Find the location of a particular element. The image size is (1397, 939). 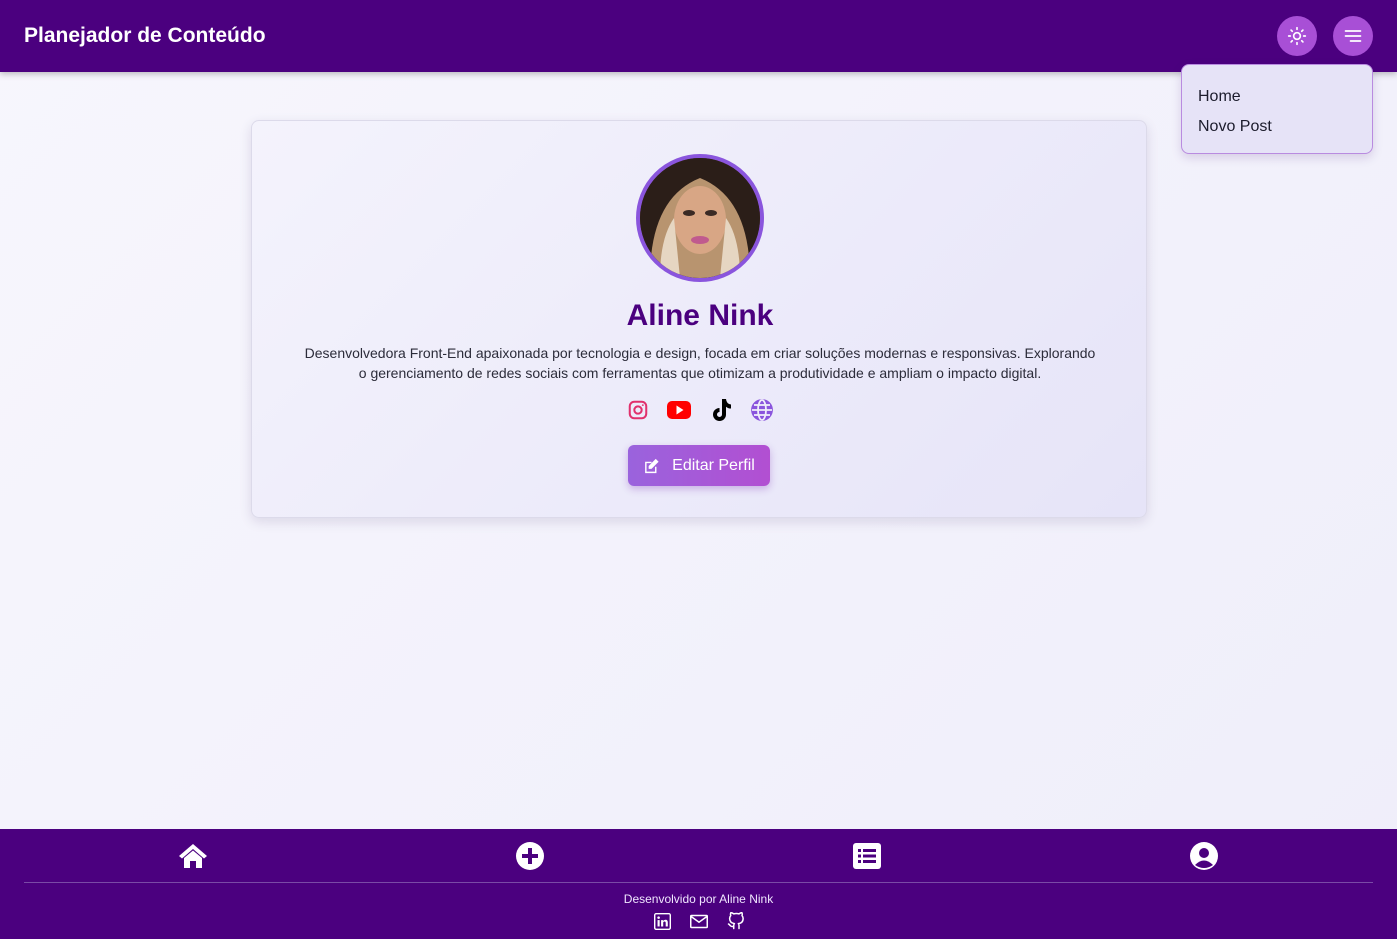

edit-profile-label: Editar Perfil is located at coordinates (713, 465).